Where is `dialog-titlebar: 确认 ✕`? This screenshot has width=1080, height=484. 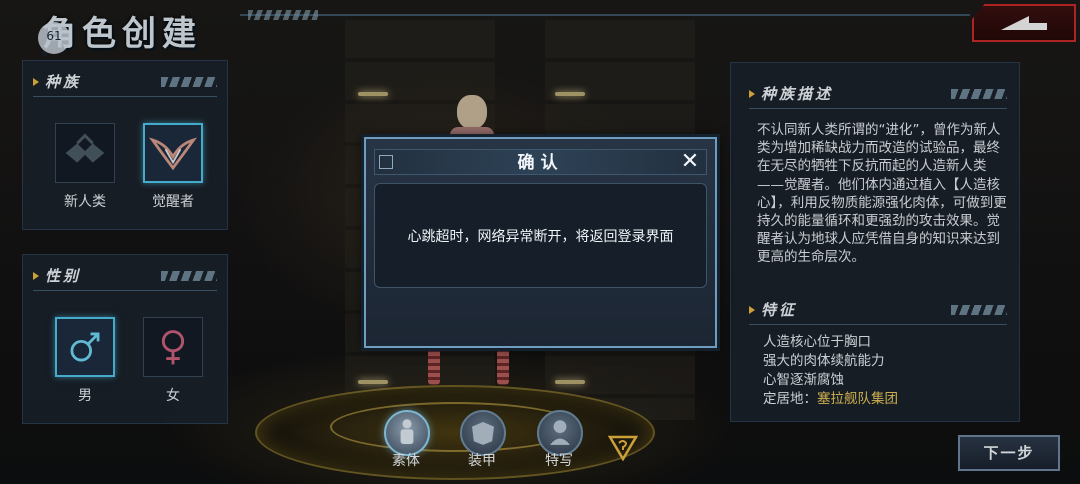
dialog-titlebar: 确认 ✕ is located at coordinates (540, 162).